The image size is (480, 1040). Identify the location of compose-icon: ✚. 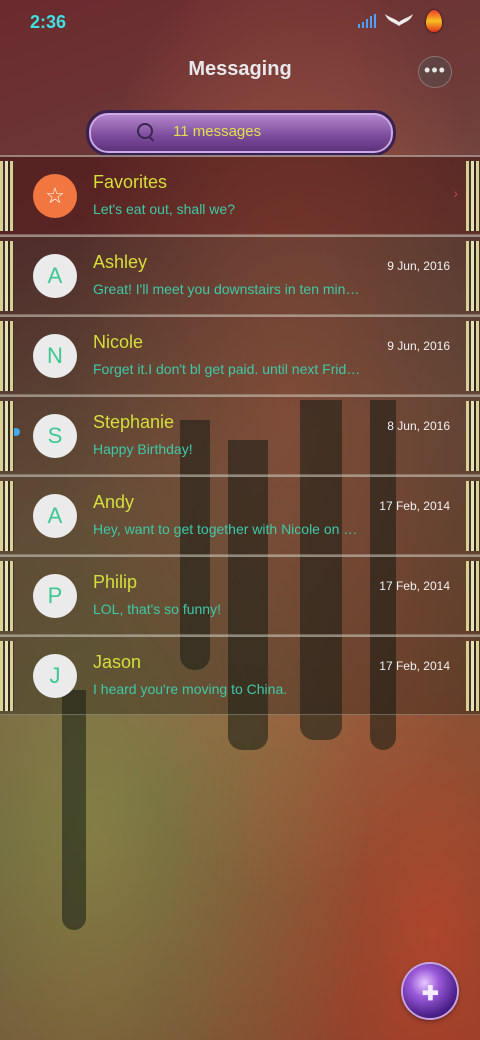
(430, 994).